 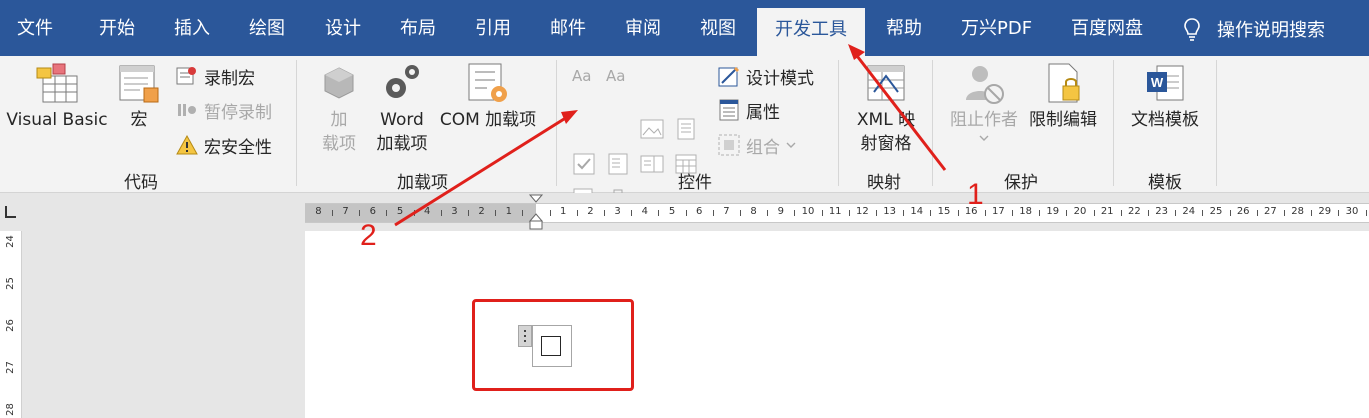 I want to click on chevron-down-icon, so click(x=791, y=145).